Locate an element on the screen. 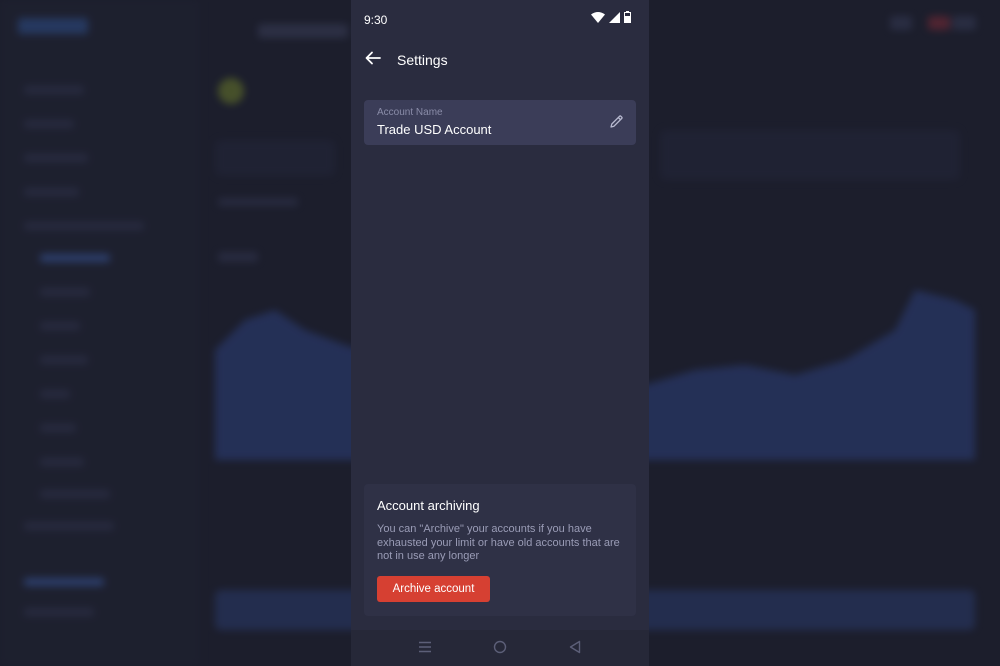 The image size is (1000, 666). system-nav-bar is located at coordinates (500, 648).